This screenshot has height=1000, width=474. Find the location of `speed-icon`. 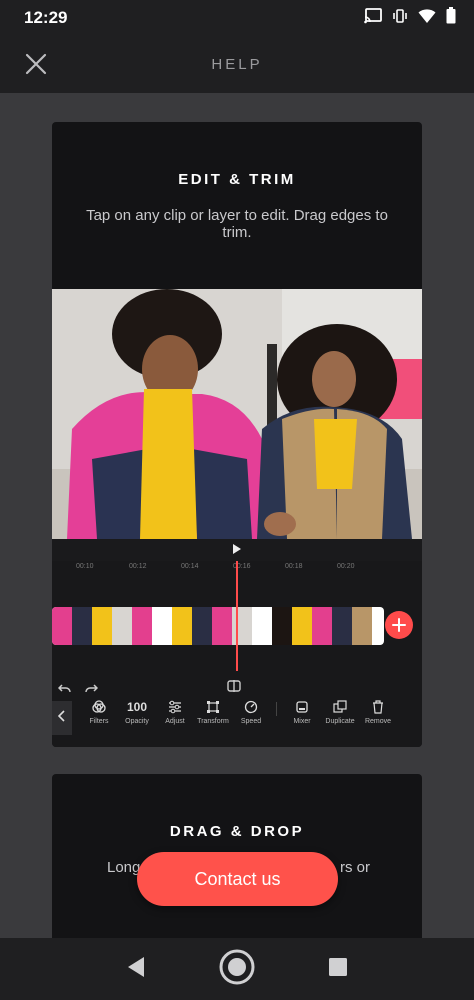

speed-icon is located at coordinates (251, 707).